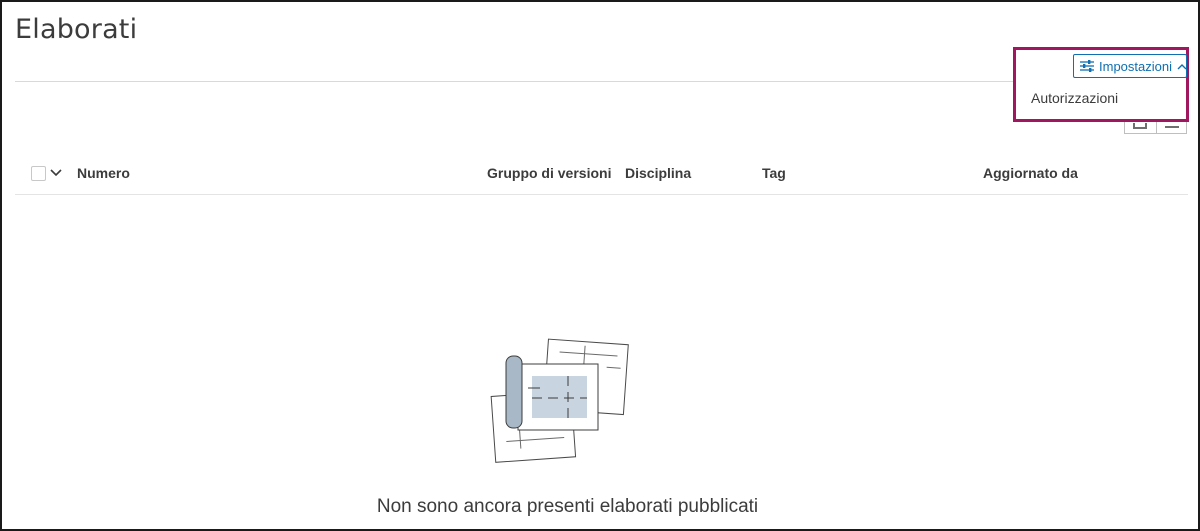 The image size is (1200, 531). What do you see at coordinates (103, 173) in the screenshot?
I see `column-header-number: Numero` at bounding box center [103, 173].